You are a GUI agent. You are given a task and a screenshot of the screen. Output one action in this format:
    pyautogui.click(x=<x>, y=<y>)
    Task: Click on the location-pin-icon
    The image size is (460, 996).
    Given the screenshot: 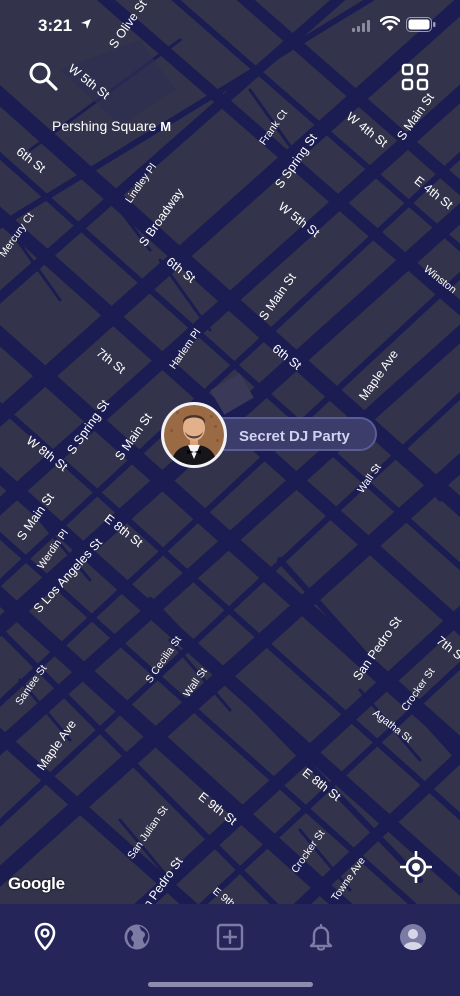 What is the action you would take?
    pyautogui.click(x=45, y=936)
    